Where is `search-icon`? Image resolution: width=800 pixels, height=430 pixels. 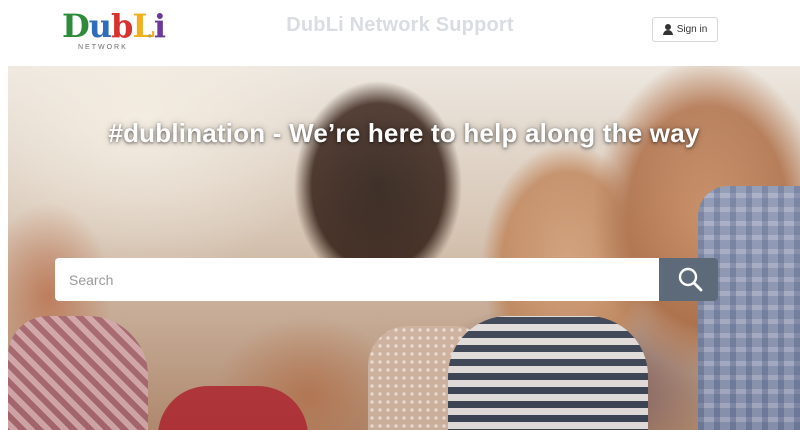 search-icon is located at coordinates (690, 279).